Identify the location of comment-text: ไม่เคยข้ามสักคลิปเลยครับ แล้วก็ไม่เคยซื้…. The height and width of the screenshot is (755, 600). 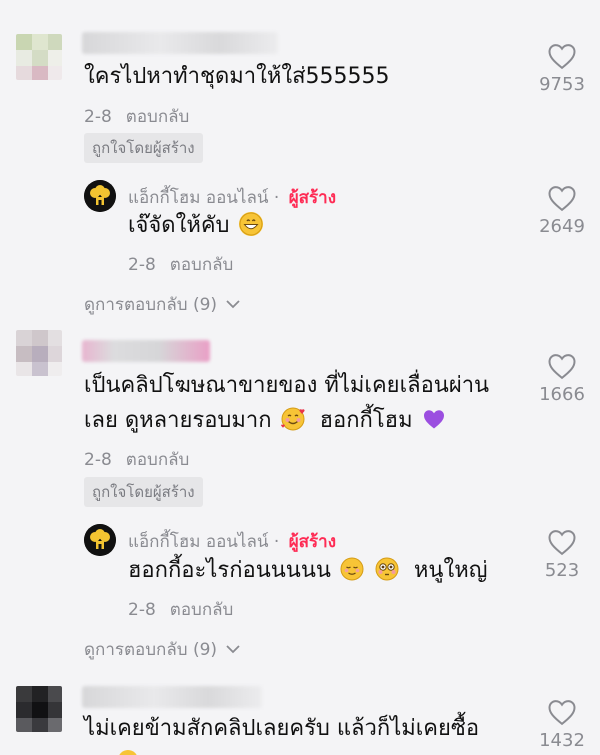
(282, 728).